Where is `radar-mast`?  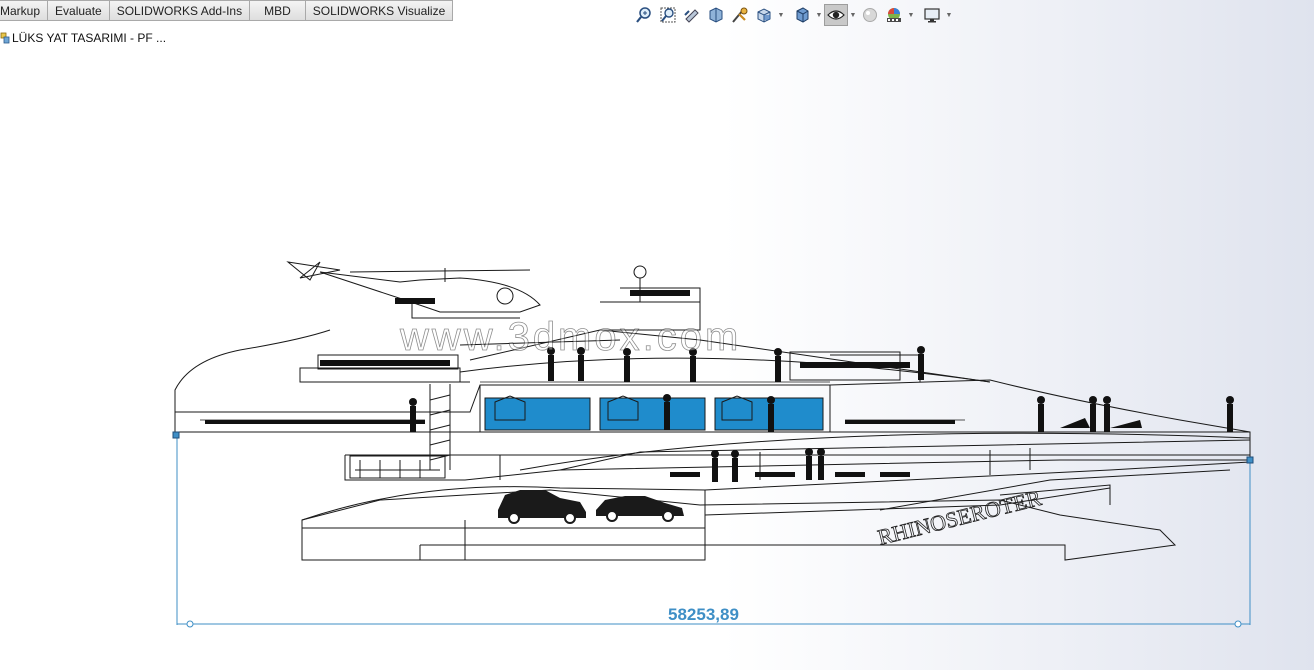
radar-mast is located at coordinates (660, 283).